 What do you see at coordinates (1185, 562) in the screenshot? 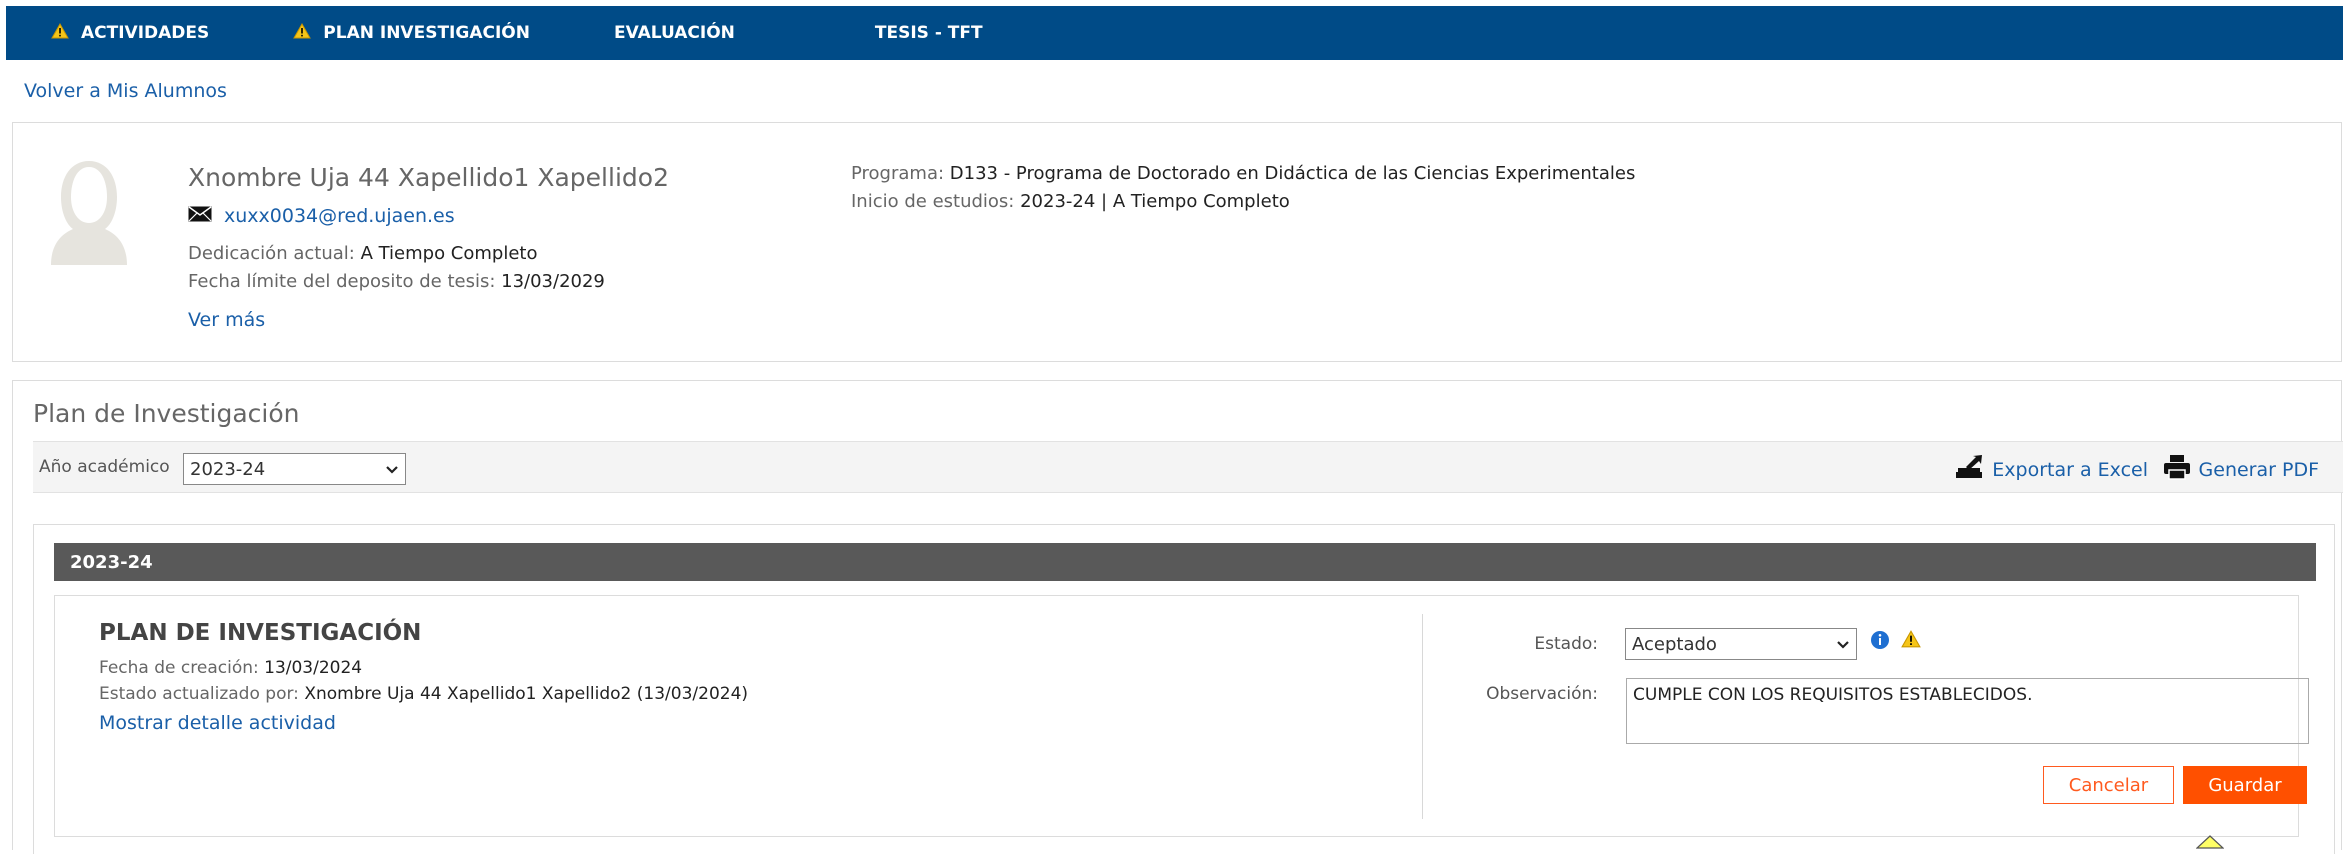
I see `year-bar: 2023-24` at bounding box center [1185, 562].